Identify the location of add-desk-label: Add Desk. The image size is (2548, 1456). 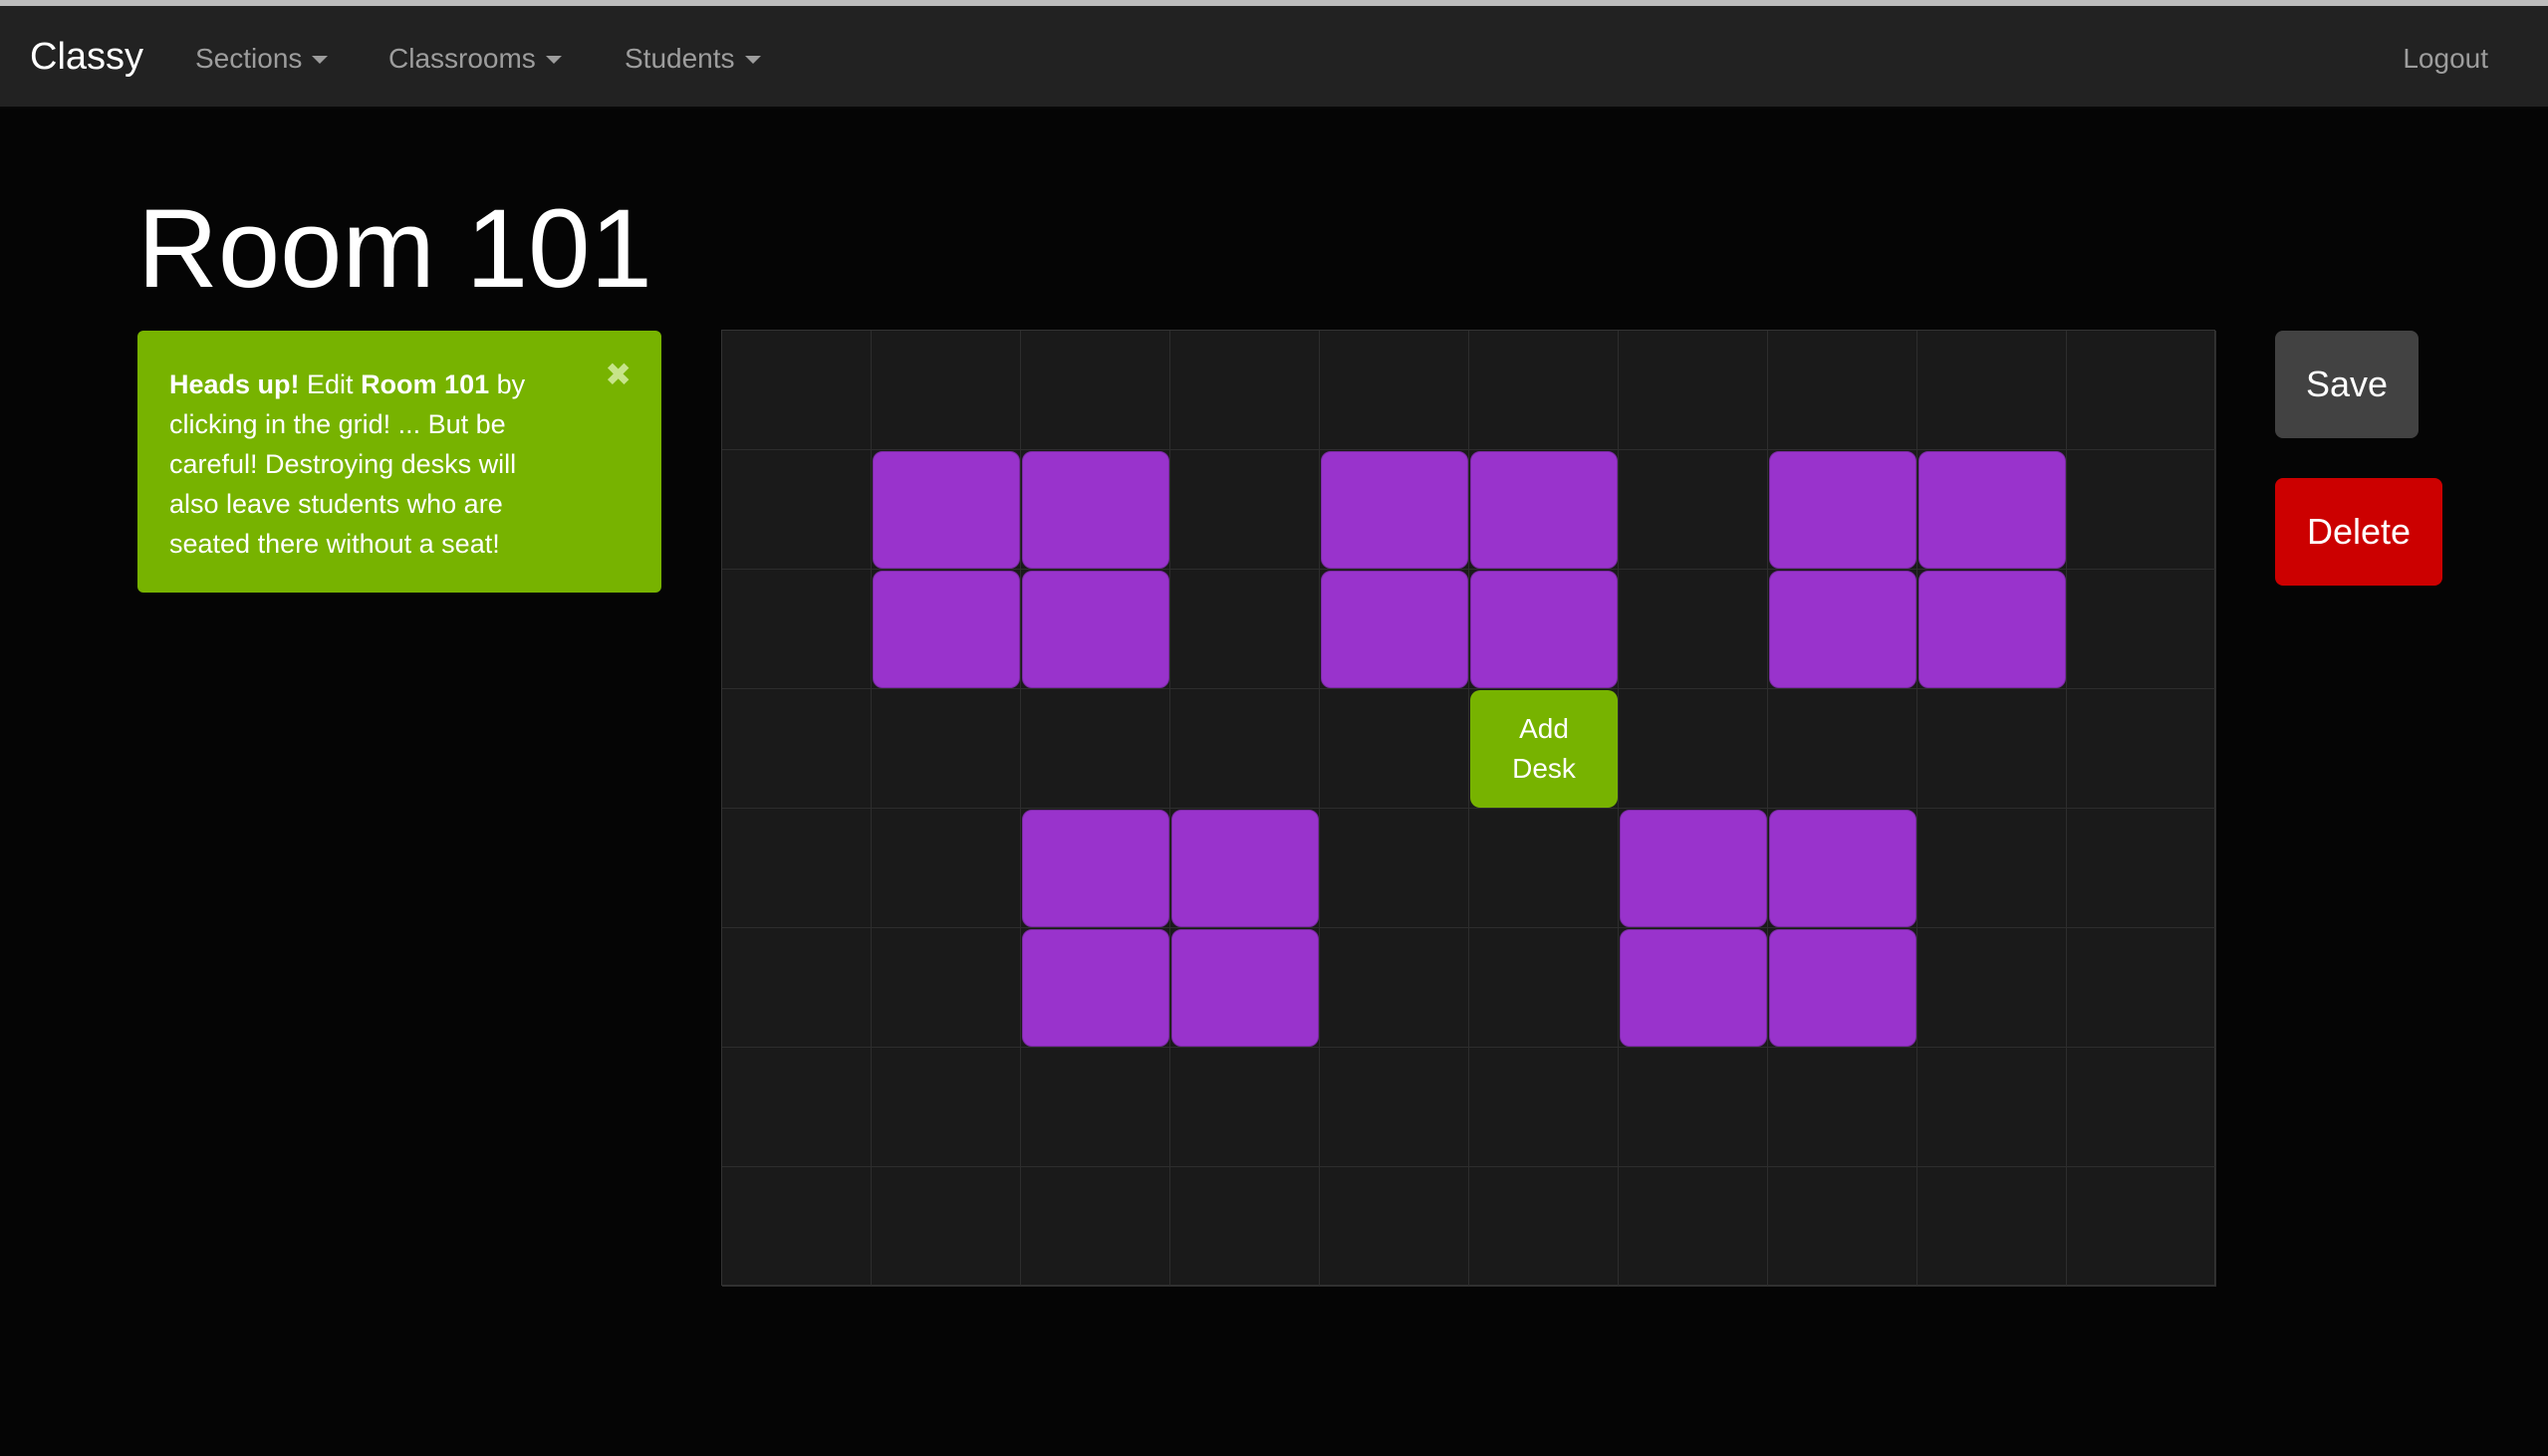
(1544, 748).